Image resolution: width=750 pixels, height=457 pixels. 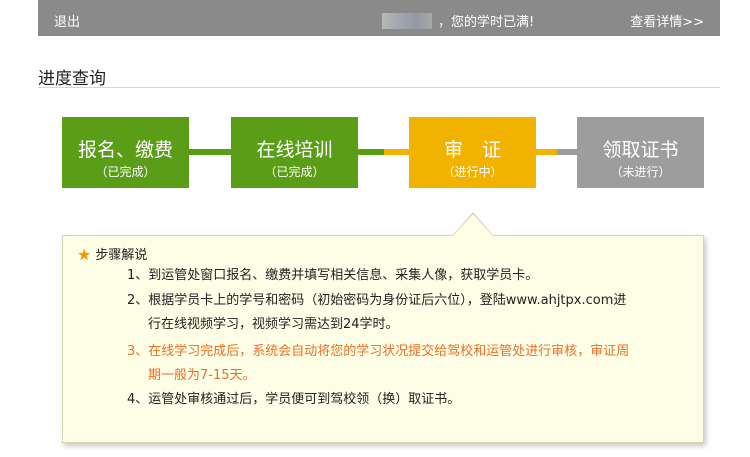 What do you see at coordinates (472, 172) in the screenshot?
I see `step-status: （进行中）` at bounding box center [472, 172].